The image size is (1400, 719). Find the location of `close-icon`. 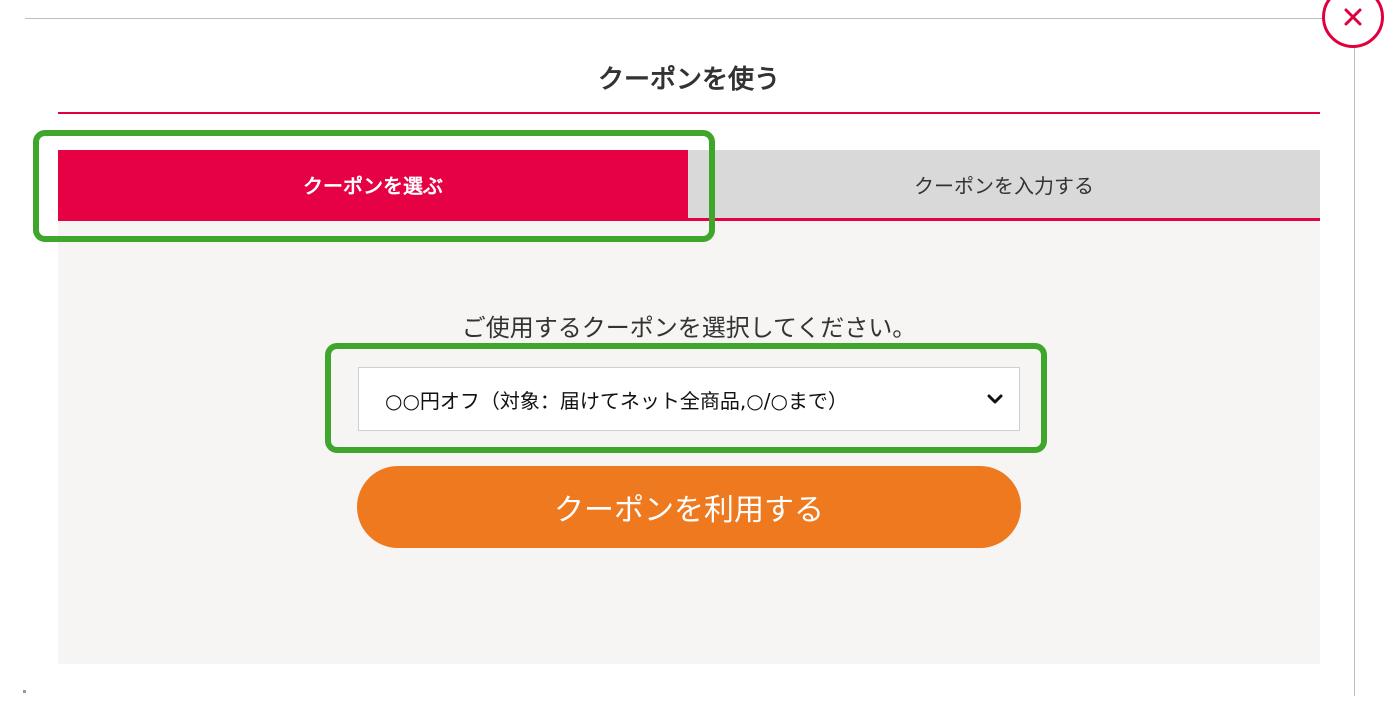

close-icon is located at coordinates (1353, 17).